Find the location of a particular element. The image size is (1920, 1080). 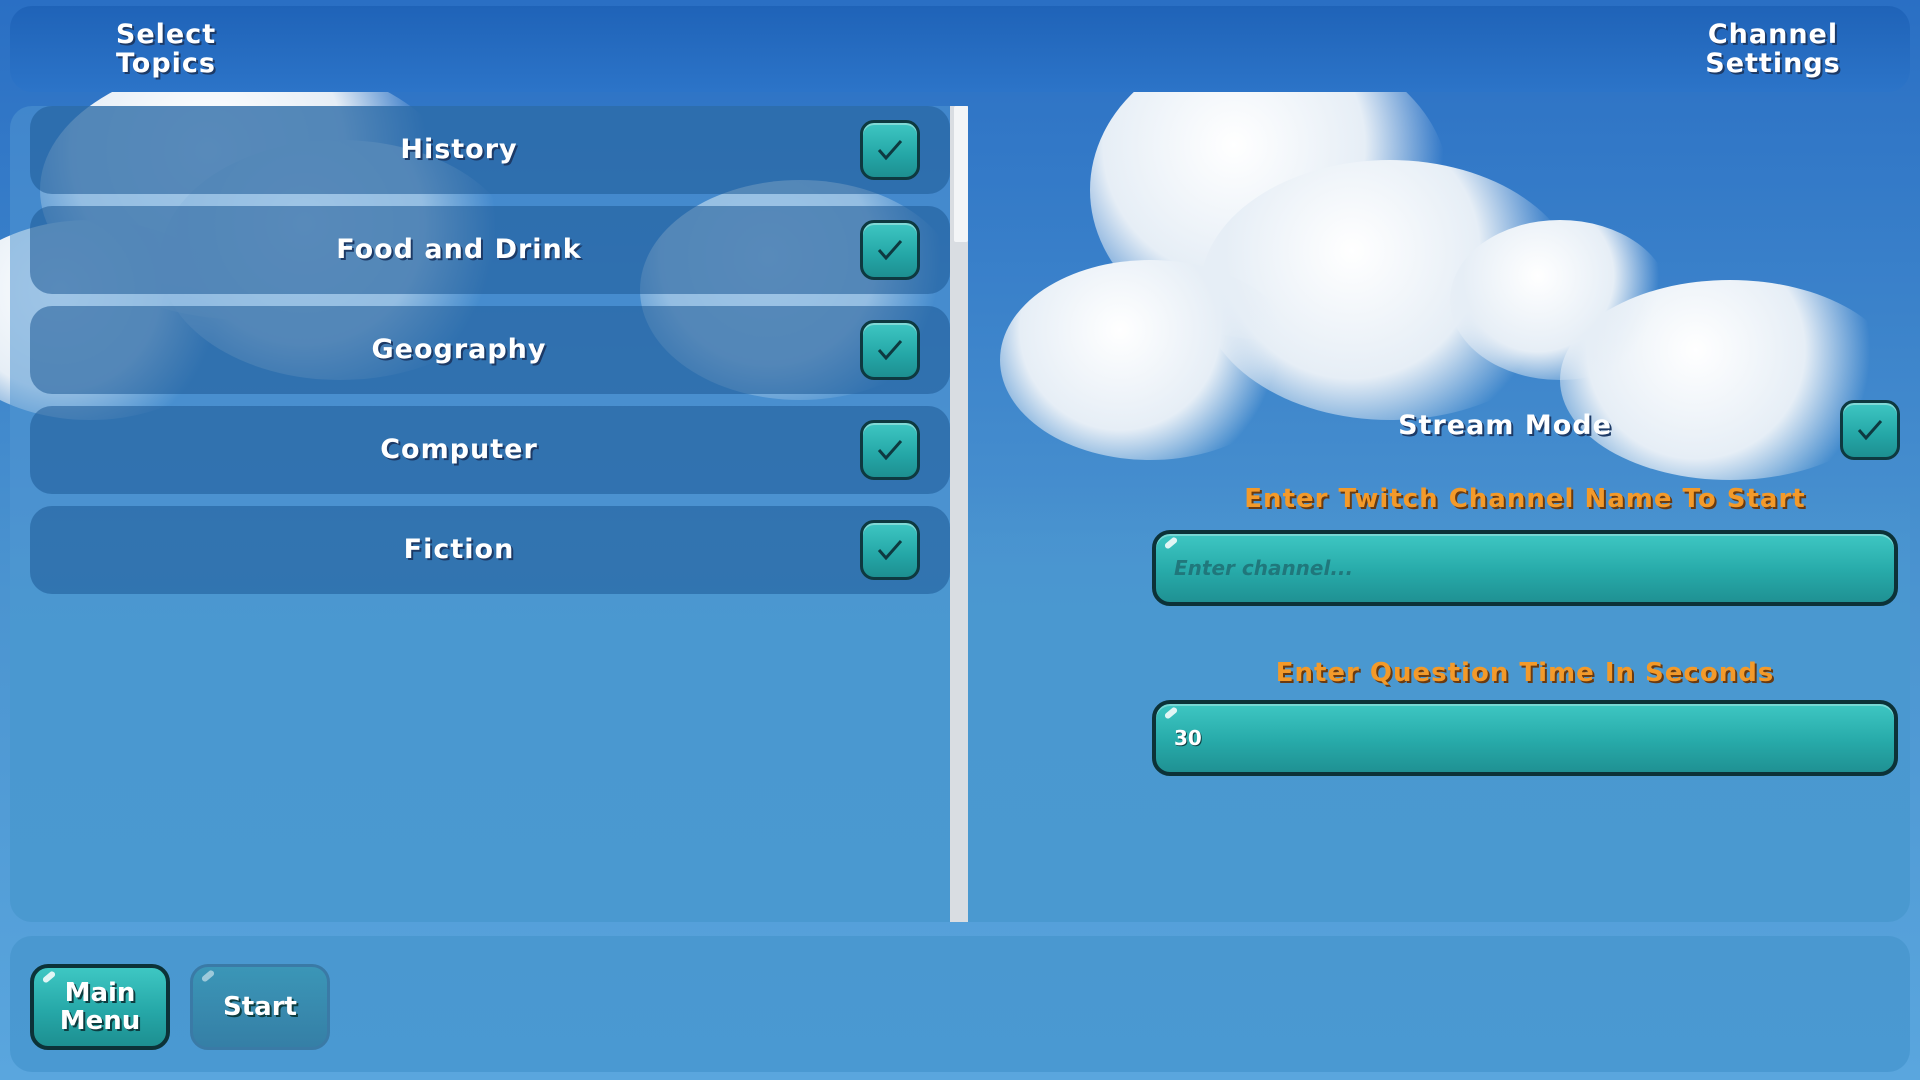

topics-scrollbar-thumb is located at coordinates (961, 174).